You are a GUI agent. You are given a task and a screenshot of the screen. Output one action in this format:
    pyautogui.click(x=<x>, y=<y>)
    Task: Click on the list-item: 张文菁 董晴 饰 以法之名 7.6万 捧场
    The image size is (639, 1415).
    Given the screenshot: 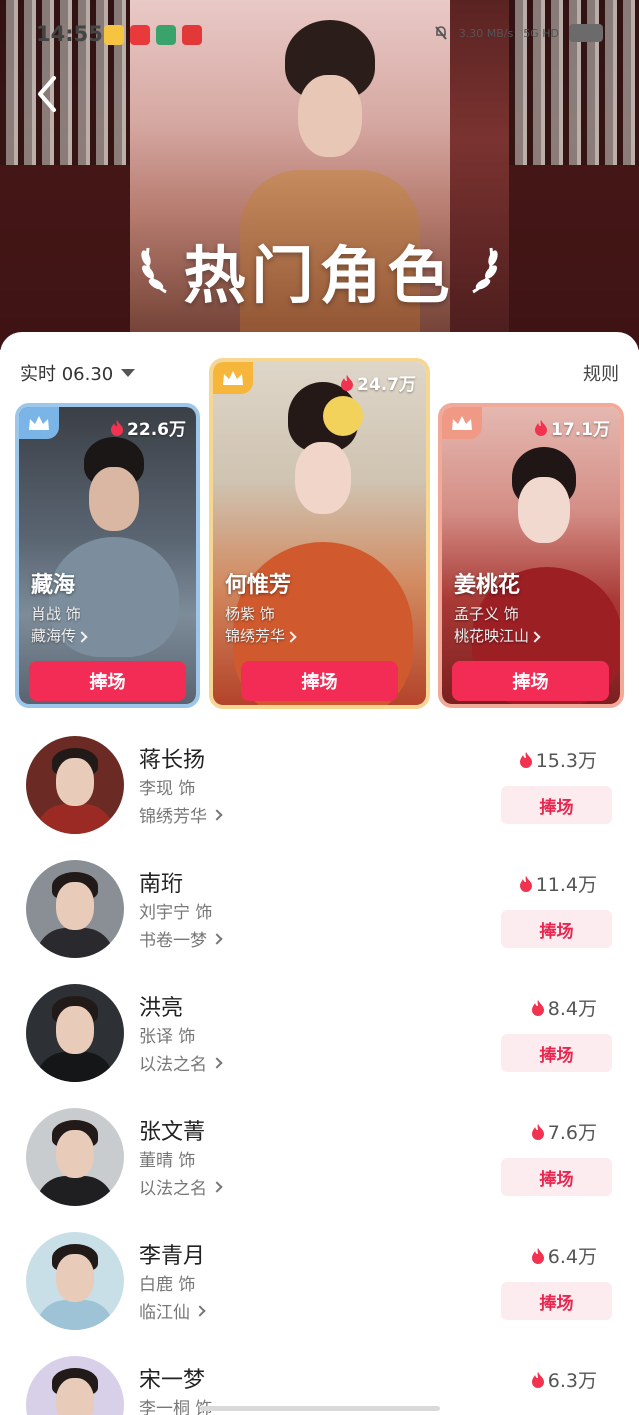 What is the action you would take?
    pyautogui.click(x=319, y=1170)
    